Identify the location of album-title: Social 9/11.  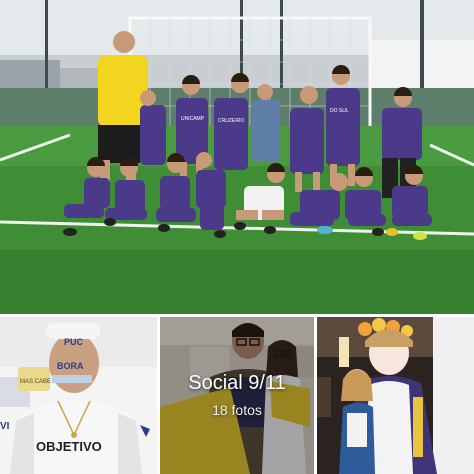
(236, 383).